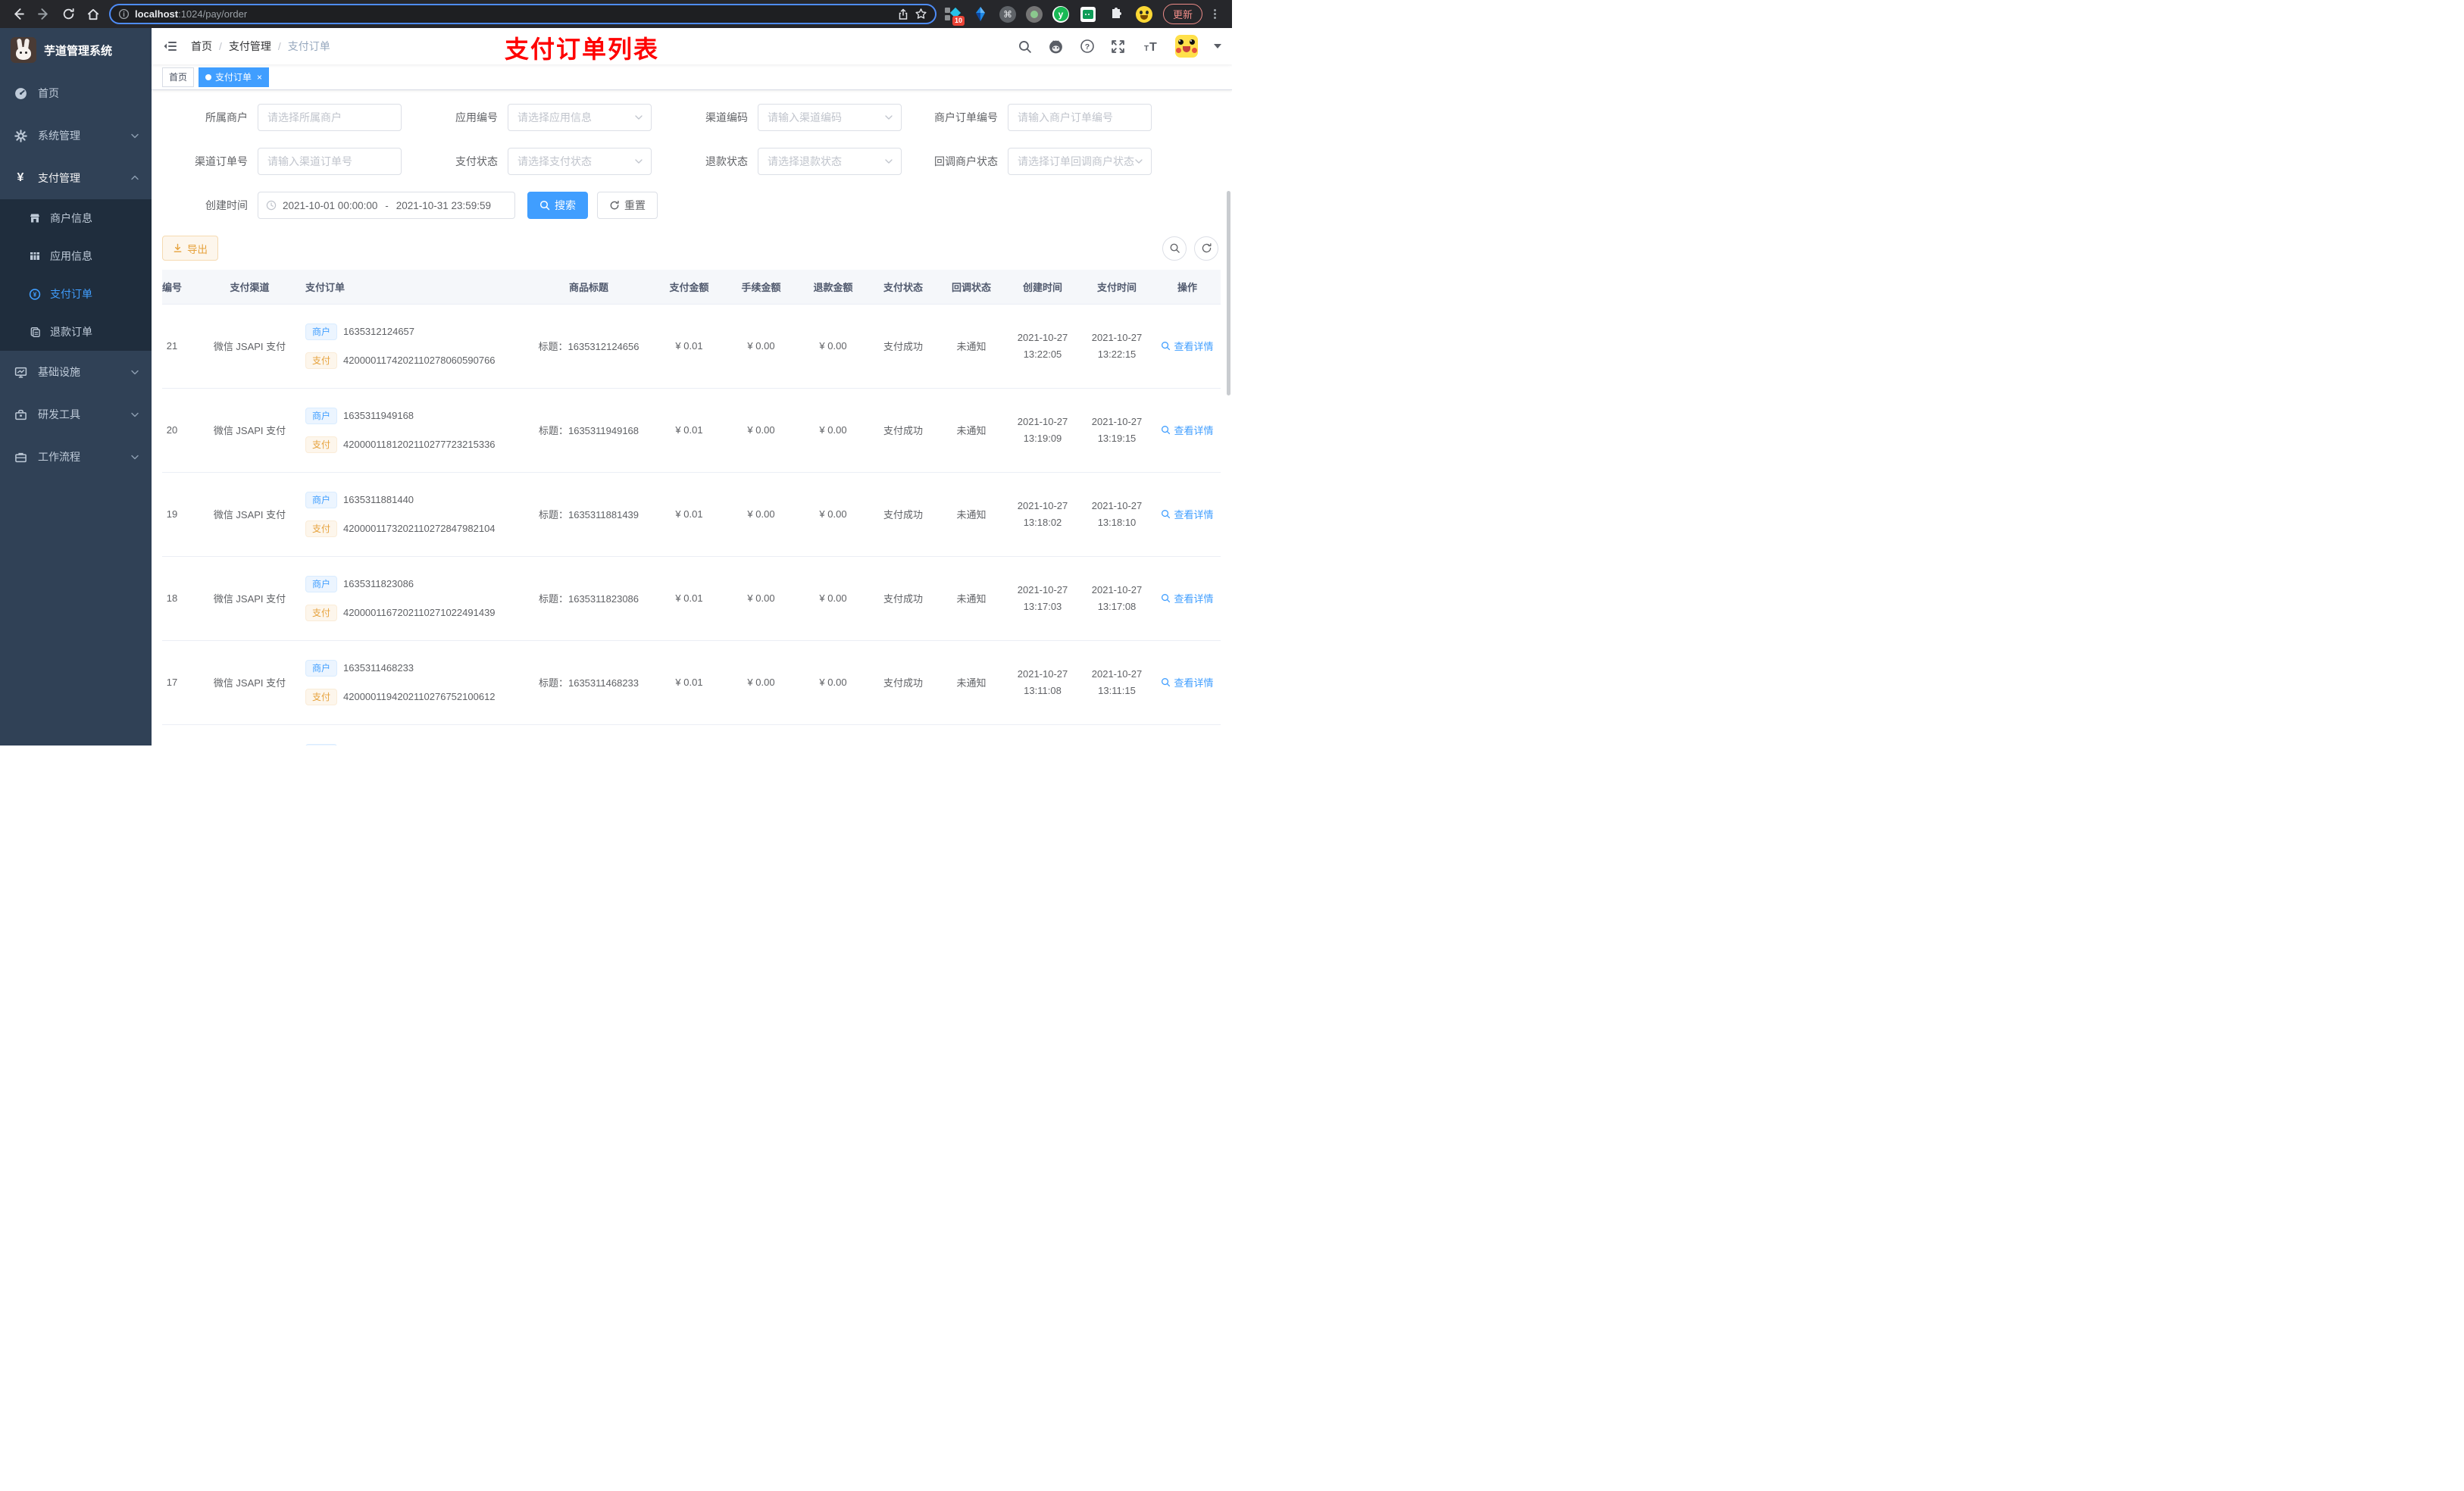 The width and height of the screenshot is (2464, 1491). What do you see at coordinates (250, 46) in the screenshot?
I see `breadcrumb-pay-mgmt: 支付管理` at bounding box center [250, 46].